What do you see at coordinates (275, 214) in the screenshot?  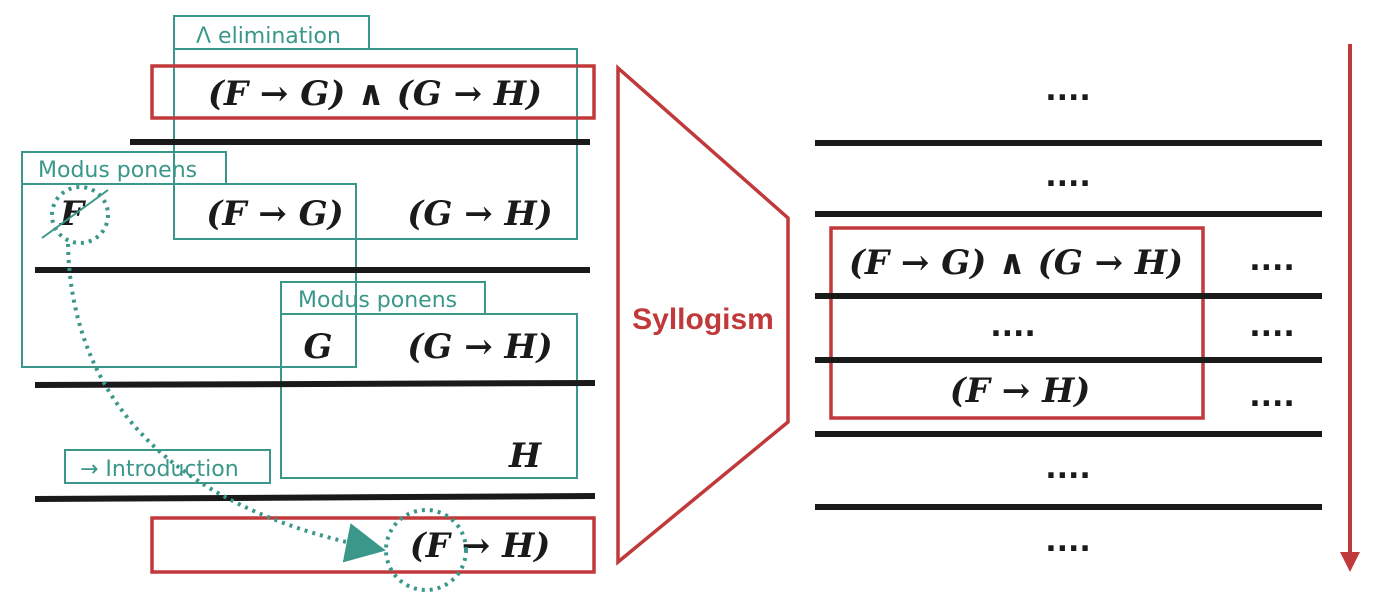 I see `fg-formula: (F → G)` at bounding box center [275, 214].